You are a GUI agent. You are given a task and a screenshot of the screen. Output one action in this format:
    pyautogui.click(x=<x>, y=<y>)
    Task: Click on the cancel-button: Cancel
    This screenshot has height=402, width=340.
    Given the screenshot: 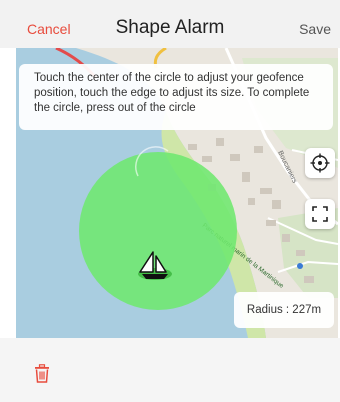 What is the action you would take?
    pyautogui.click(x=49, y=29)
    